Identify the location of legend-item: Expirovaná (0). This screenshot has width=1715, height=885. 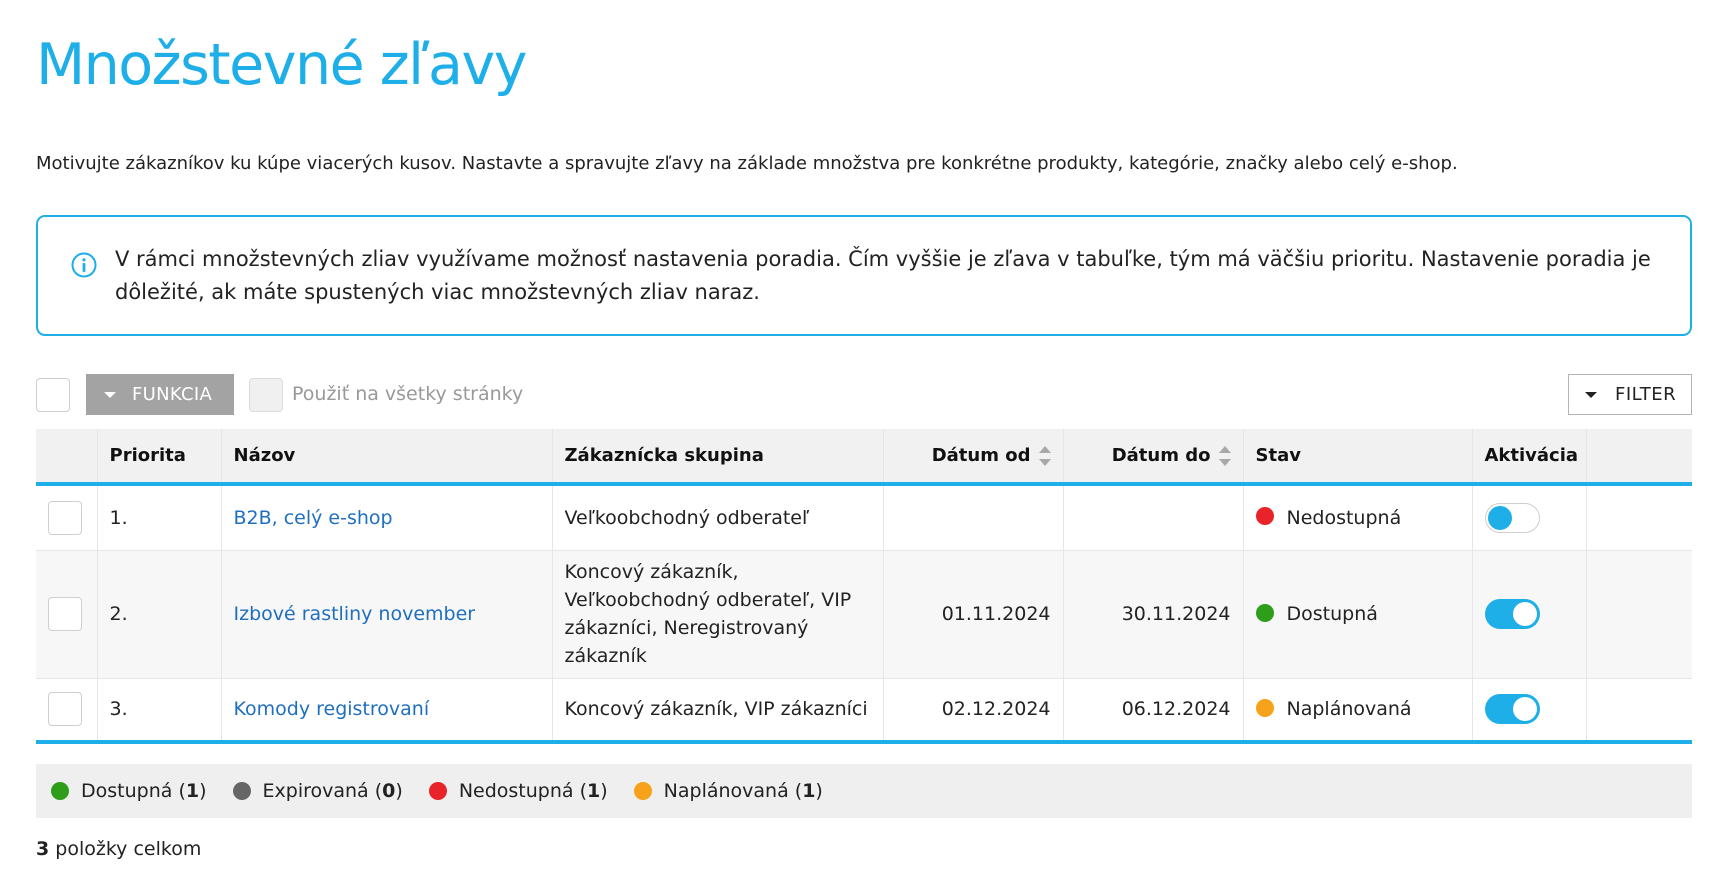
(317, 791).